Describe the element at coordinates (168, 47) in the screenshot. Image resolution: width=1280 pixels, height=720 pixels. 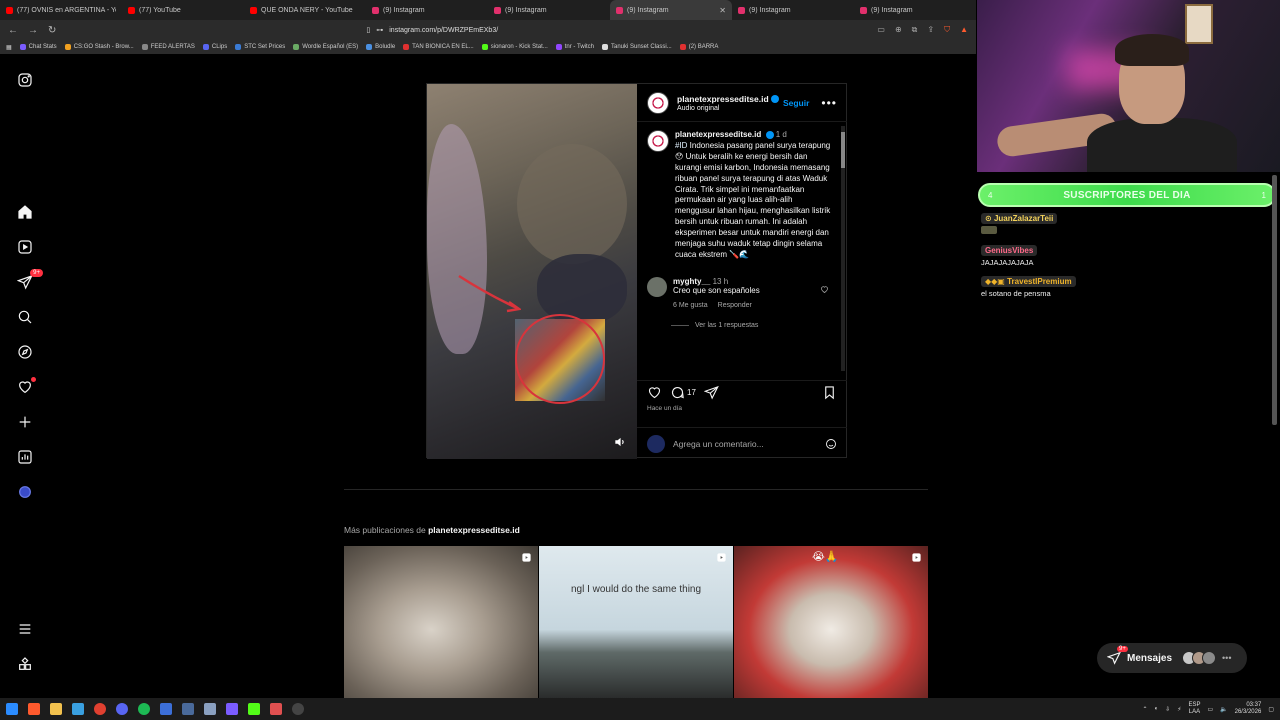
I see `bookmark-item: FEED ALERTAS` at that location.